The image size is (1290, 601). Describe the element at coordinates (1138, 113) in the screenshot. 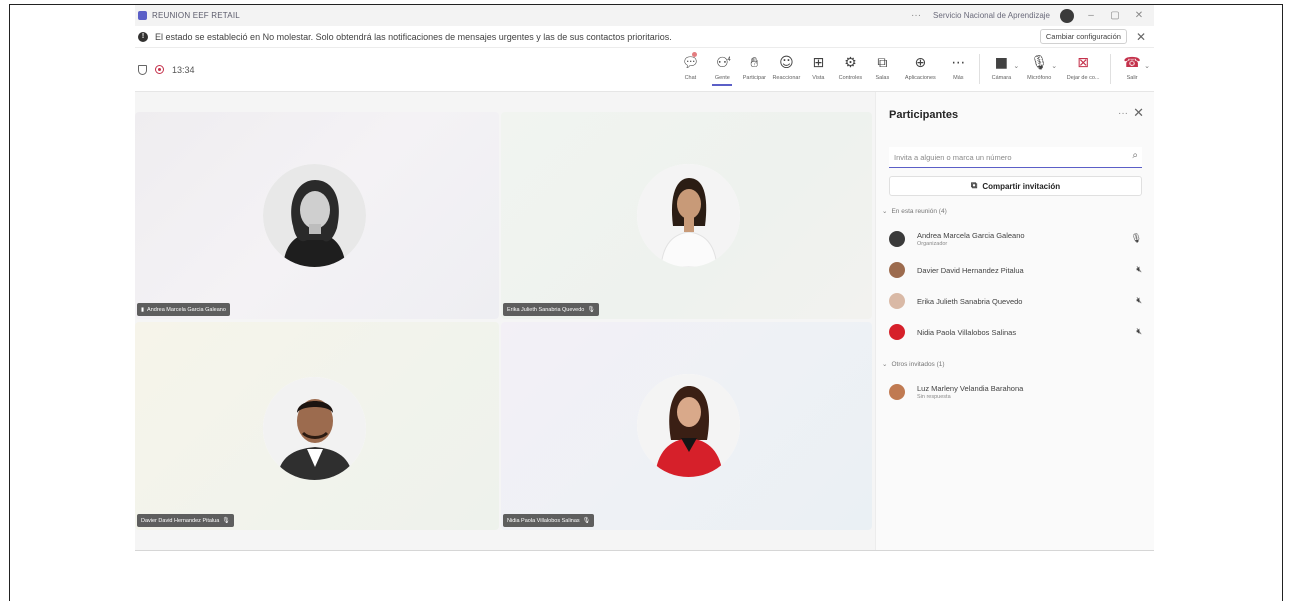

I see `panel-close-icon: ✕` at that location.